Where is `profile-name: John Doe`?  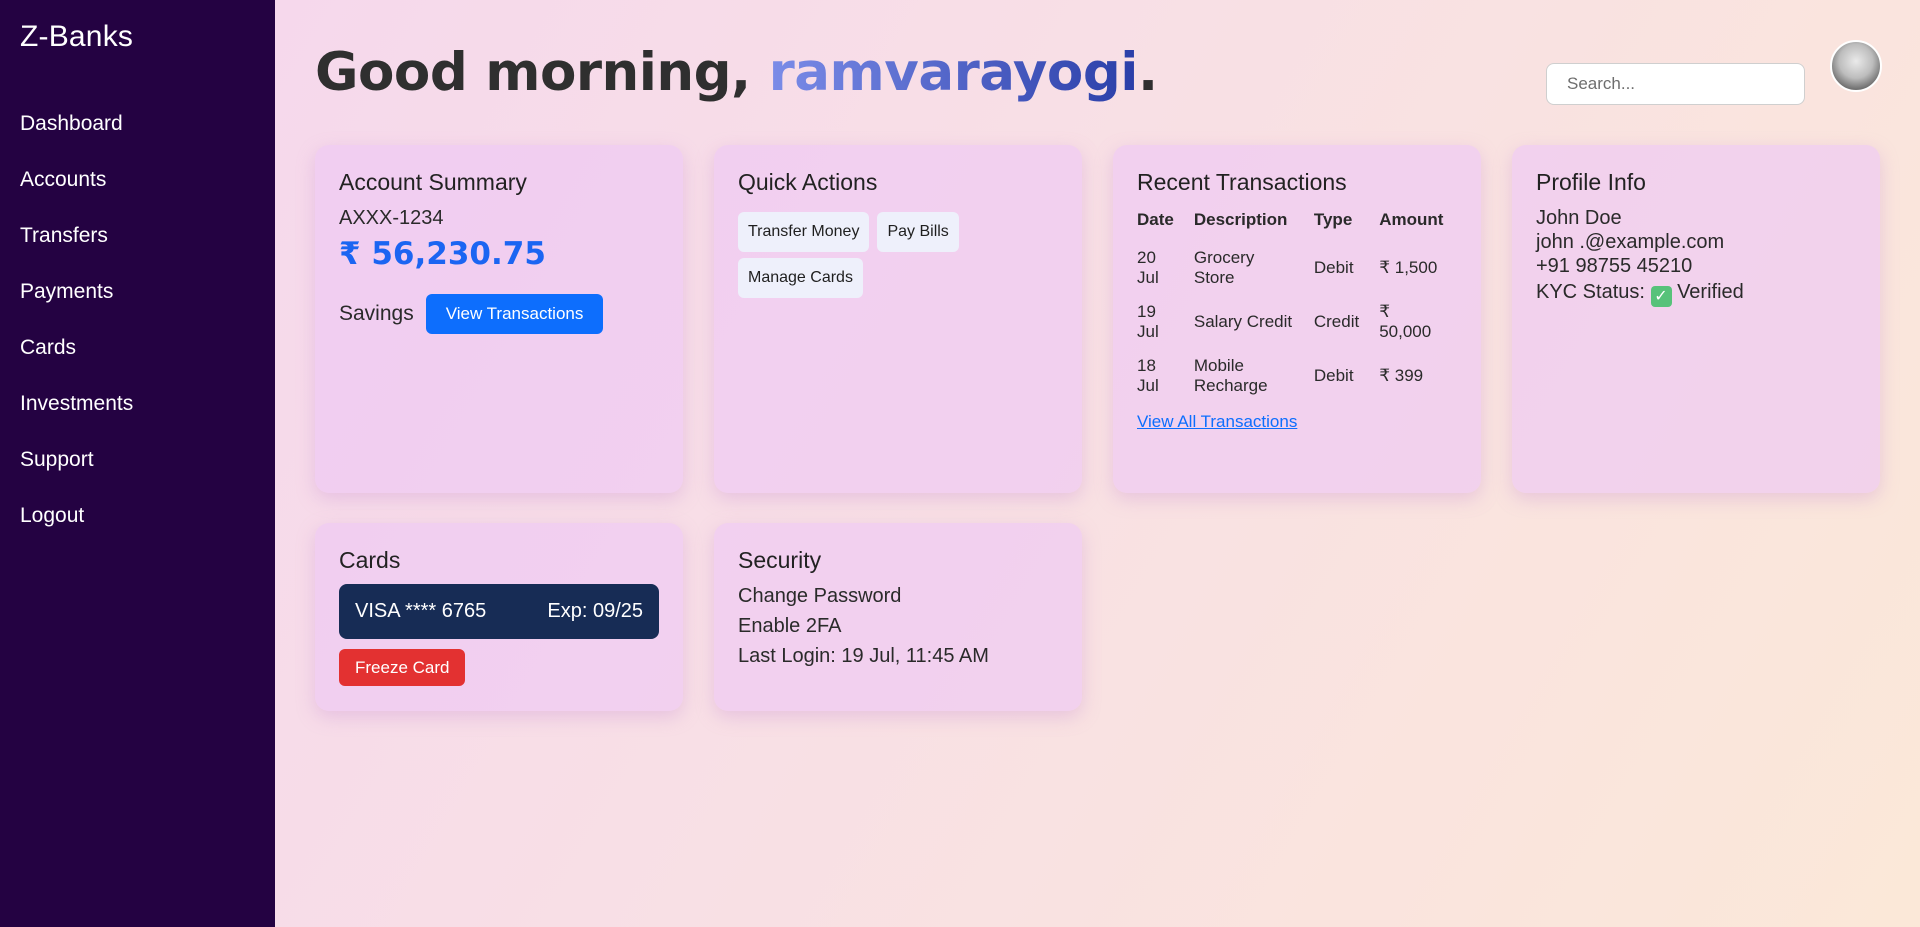
profile-name: John Doe is located at coordinates (1579, 218).